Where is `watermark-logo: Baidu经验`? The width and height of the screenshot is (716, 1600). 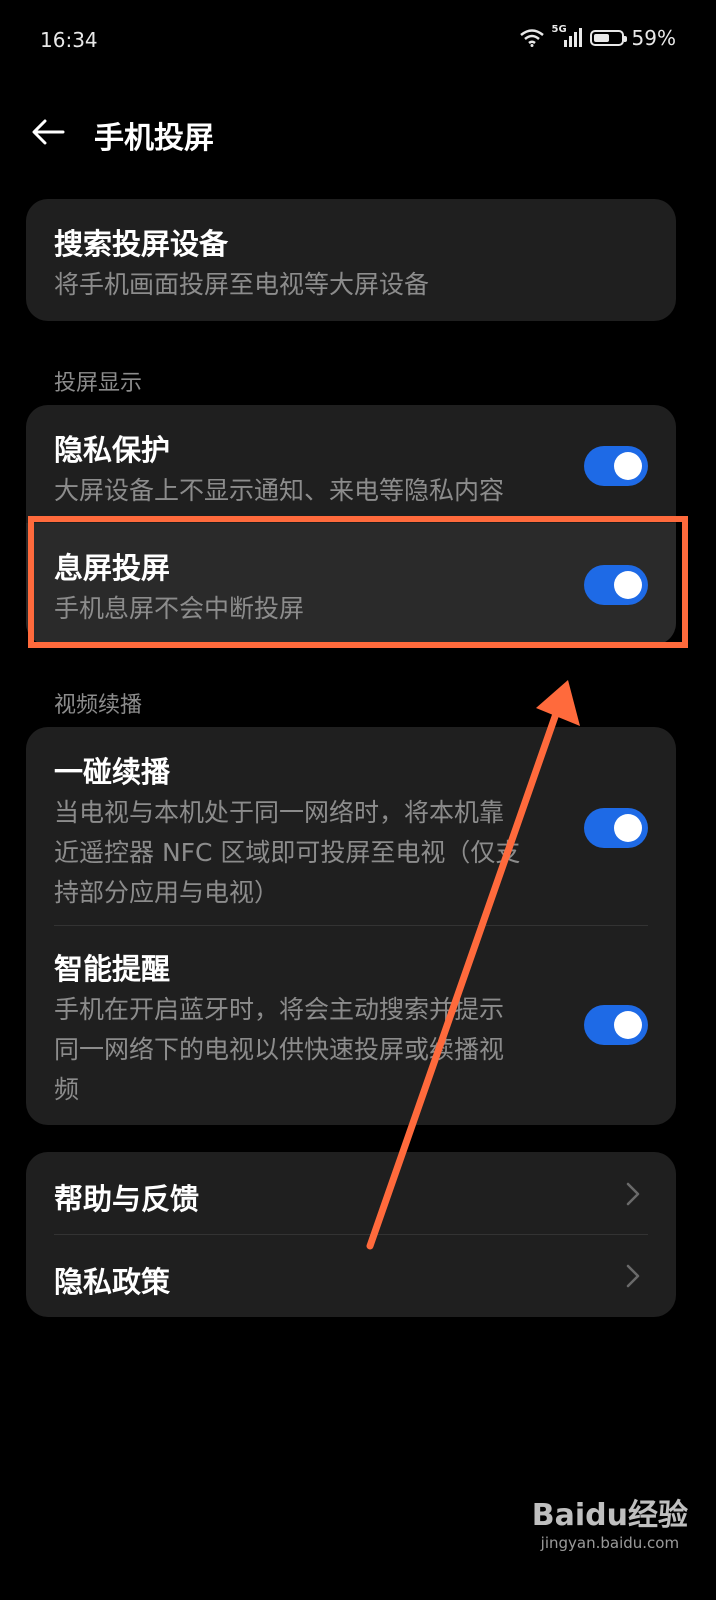
watermark-logo: Baidu经验 is located at coordinates (609, 1515).